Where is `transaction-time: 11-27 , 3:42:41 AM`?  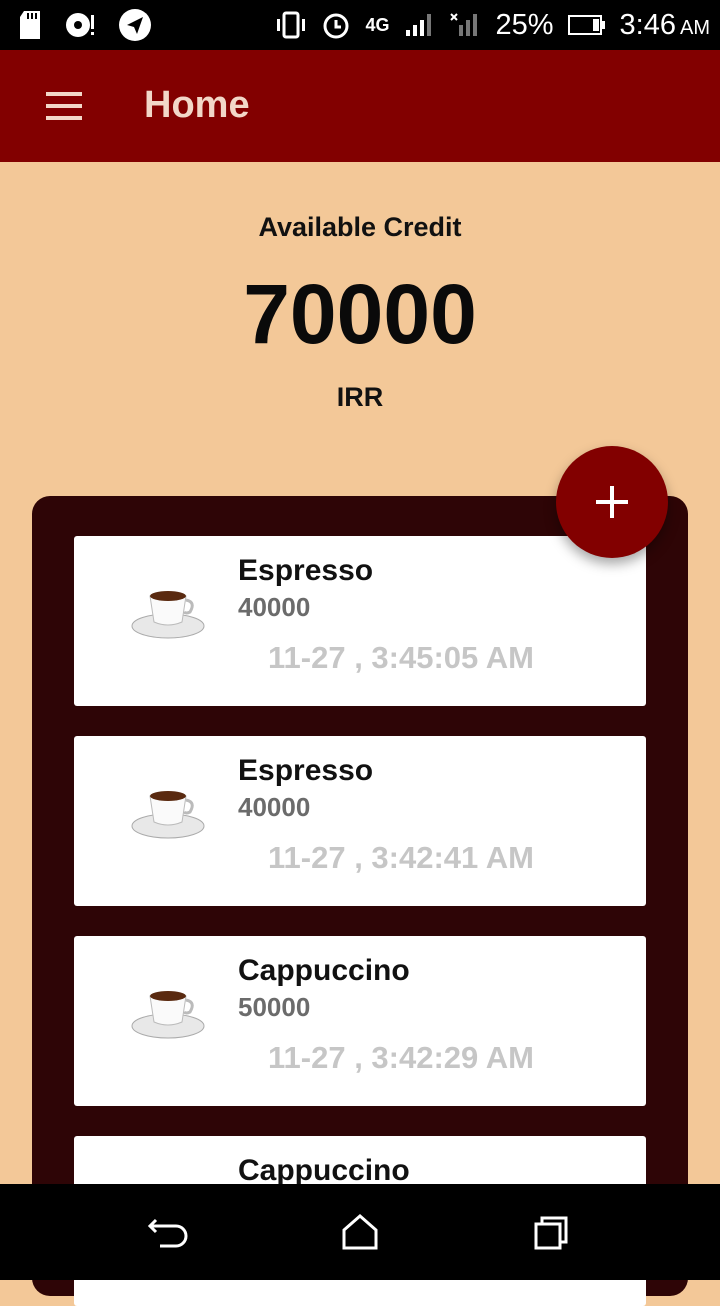
transaction-time: 11-27 , 3:42:41 AM is located at coordinates (401, 857).